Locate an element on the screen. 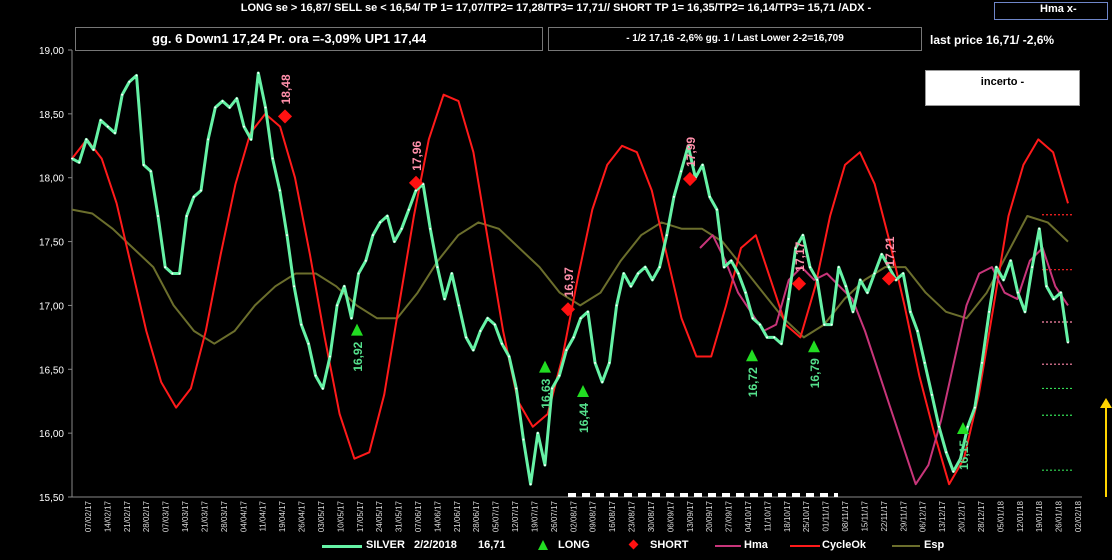  x-tick-label: 25/10/17 is located at coordinates (806, 516).